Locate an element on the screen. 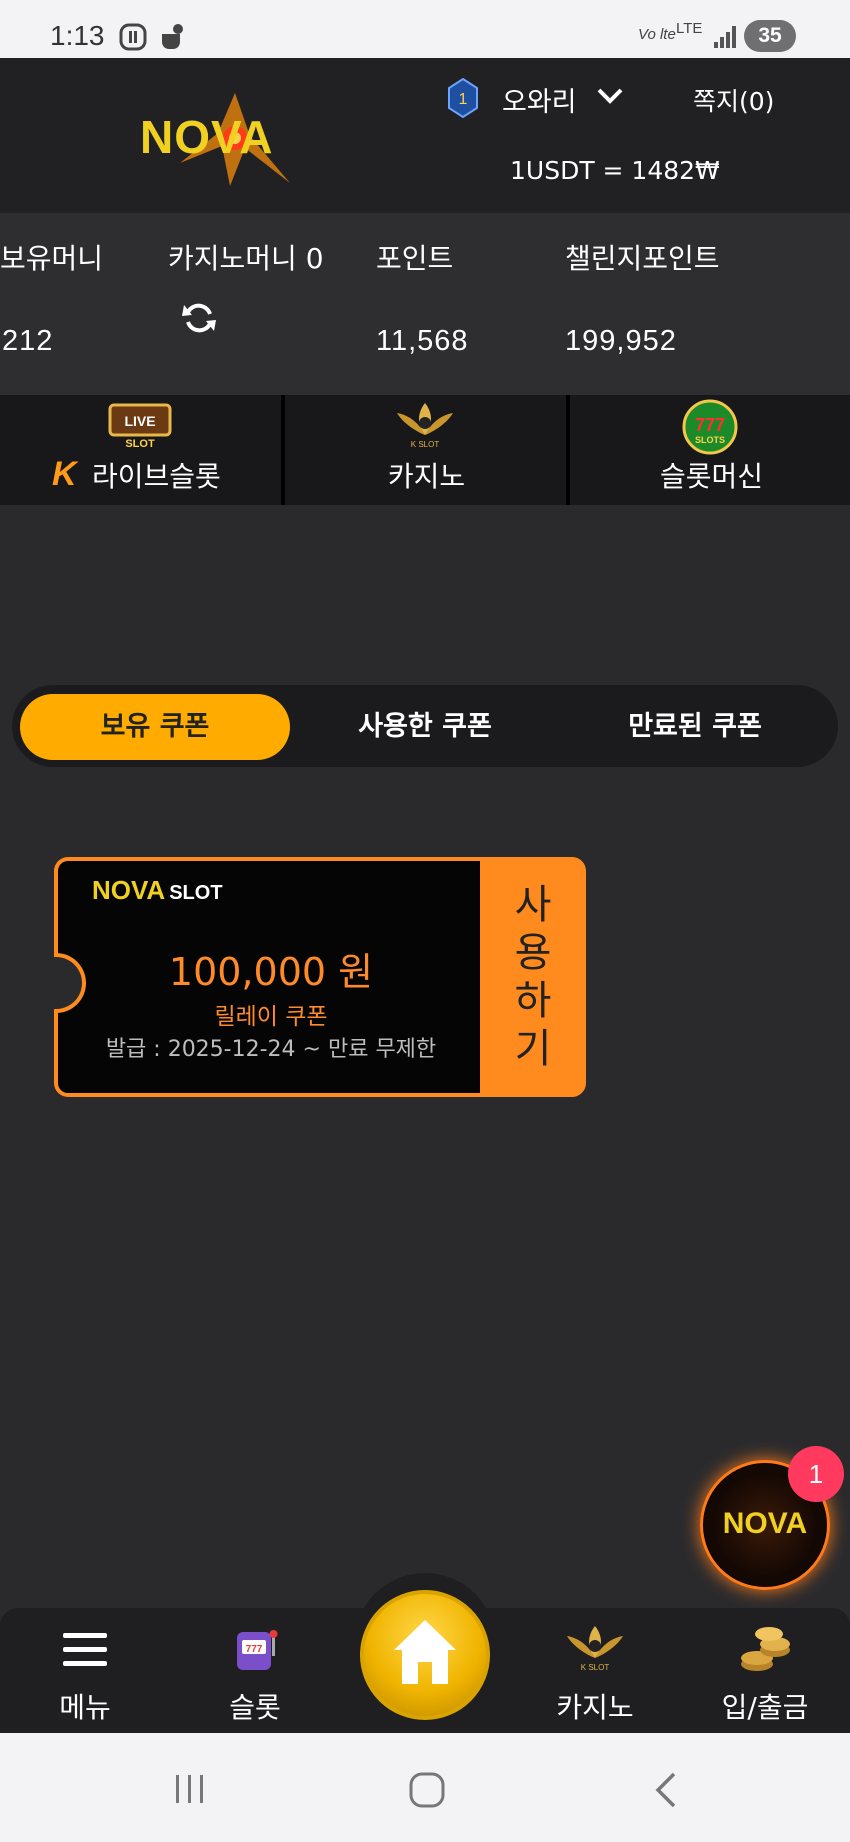  messages-link: 쪽지(0) is located at coordinates (733, 100).